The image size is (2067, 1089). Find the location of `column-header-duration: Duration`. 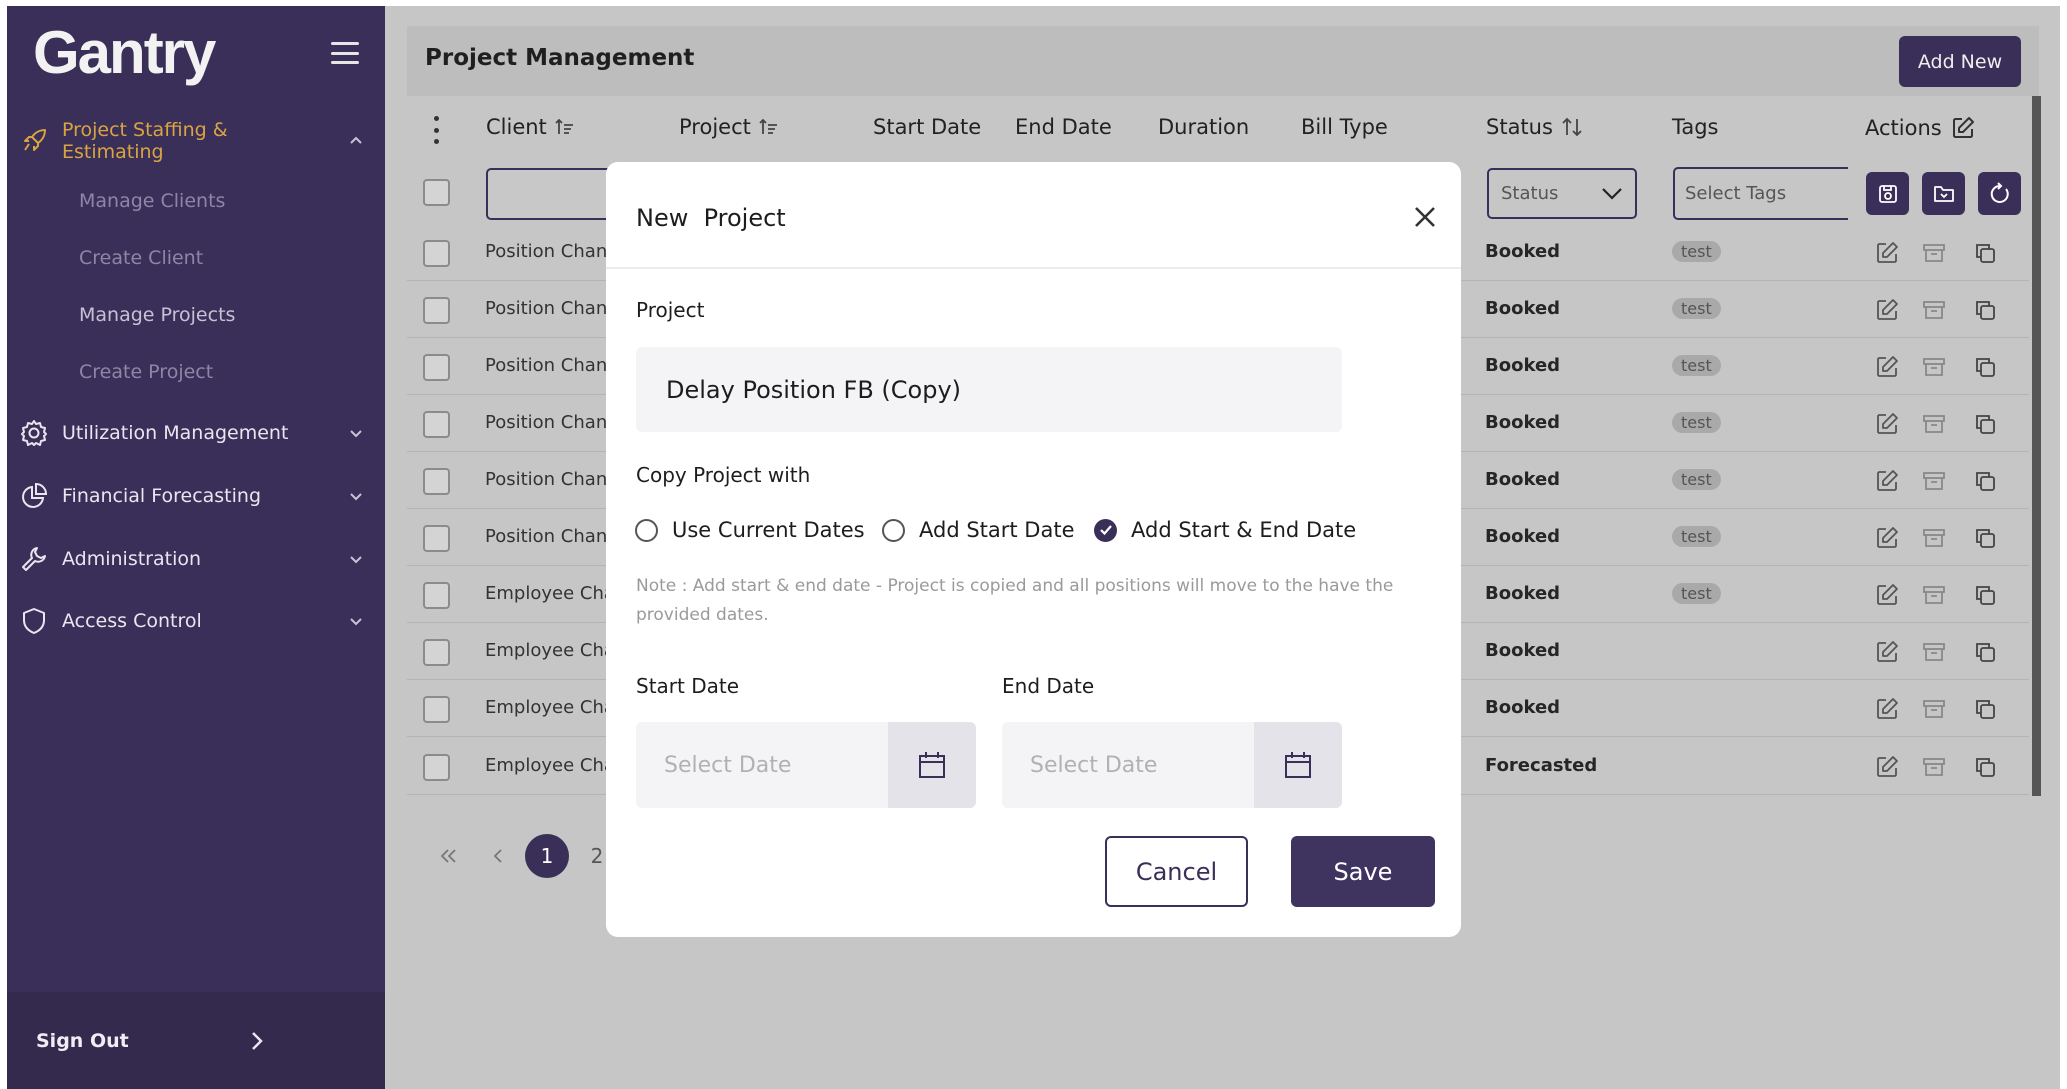

column-header-duration: Duration is located at coordinates (1203, 127).